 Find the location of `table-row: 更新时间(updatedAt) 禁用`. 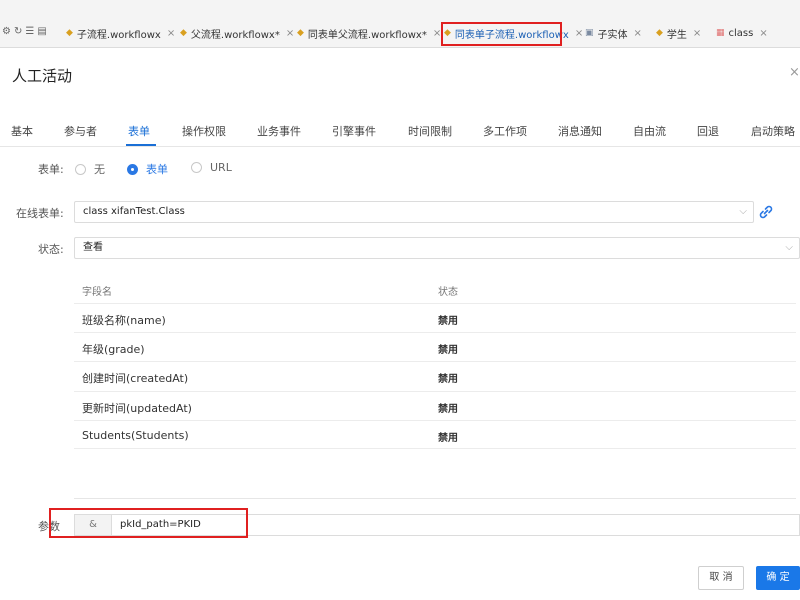

table-row: 更新时间(updatedAt) 禁用 is located at coordinates (435, 405).